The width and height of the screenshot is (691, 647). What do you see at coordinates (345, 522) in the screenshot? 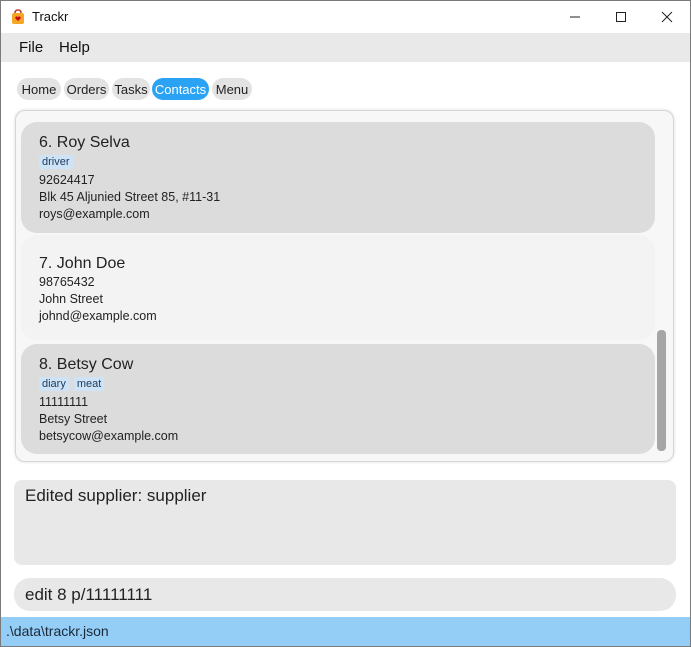
I see `result-display: Edited supplier: supplier` at bounding box center [345, 522].